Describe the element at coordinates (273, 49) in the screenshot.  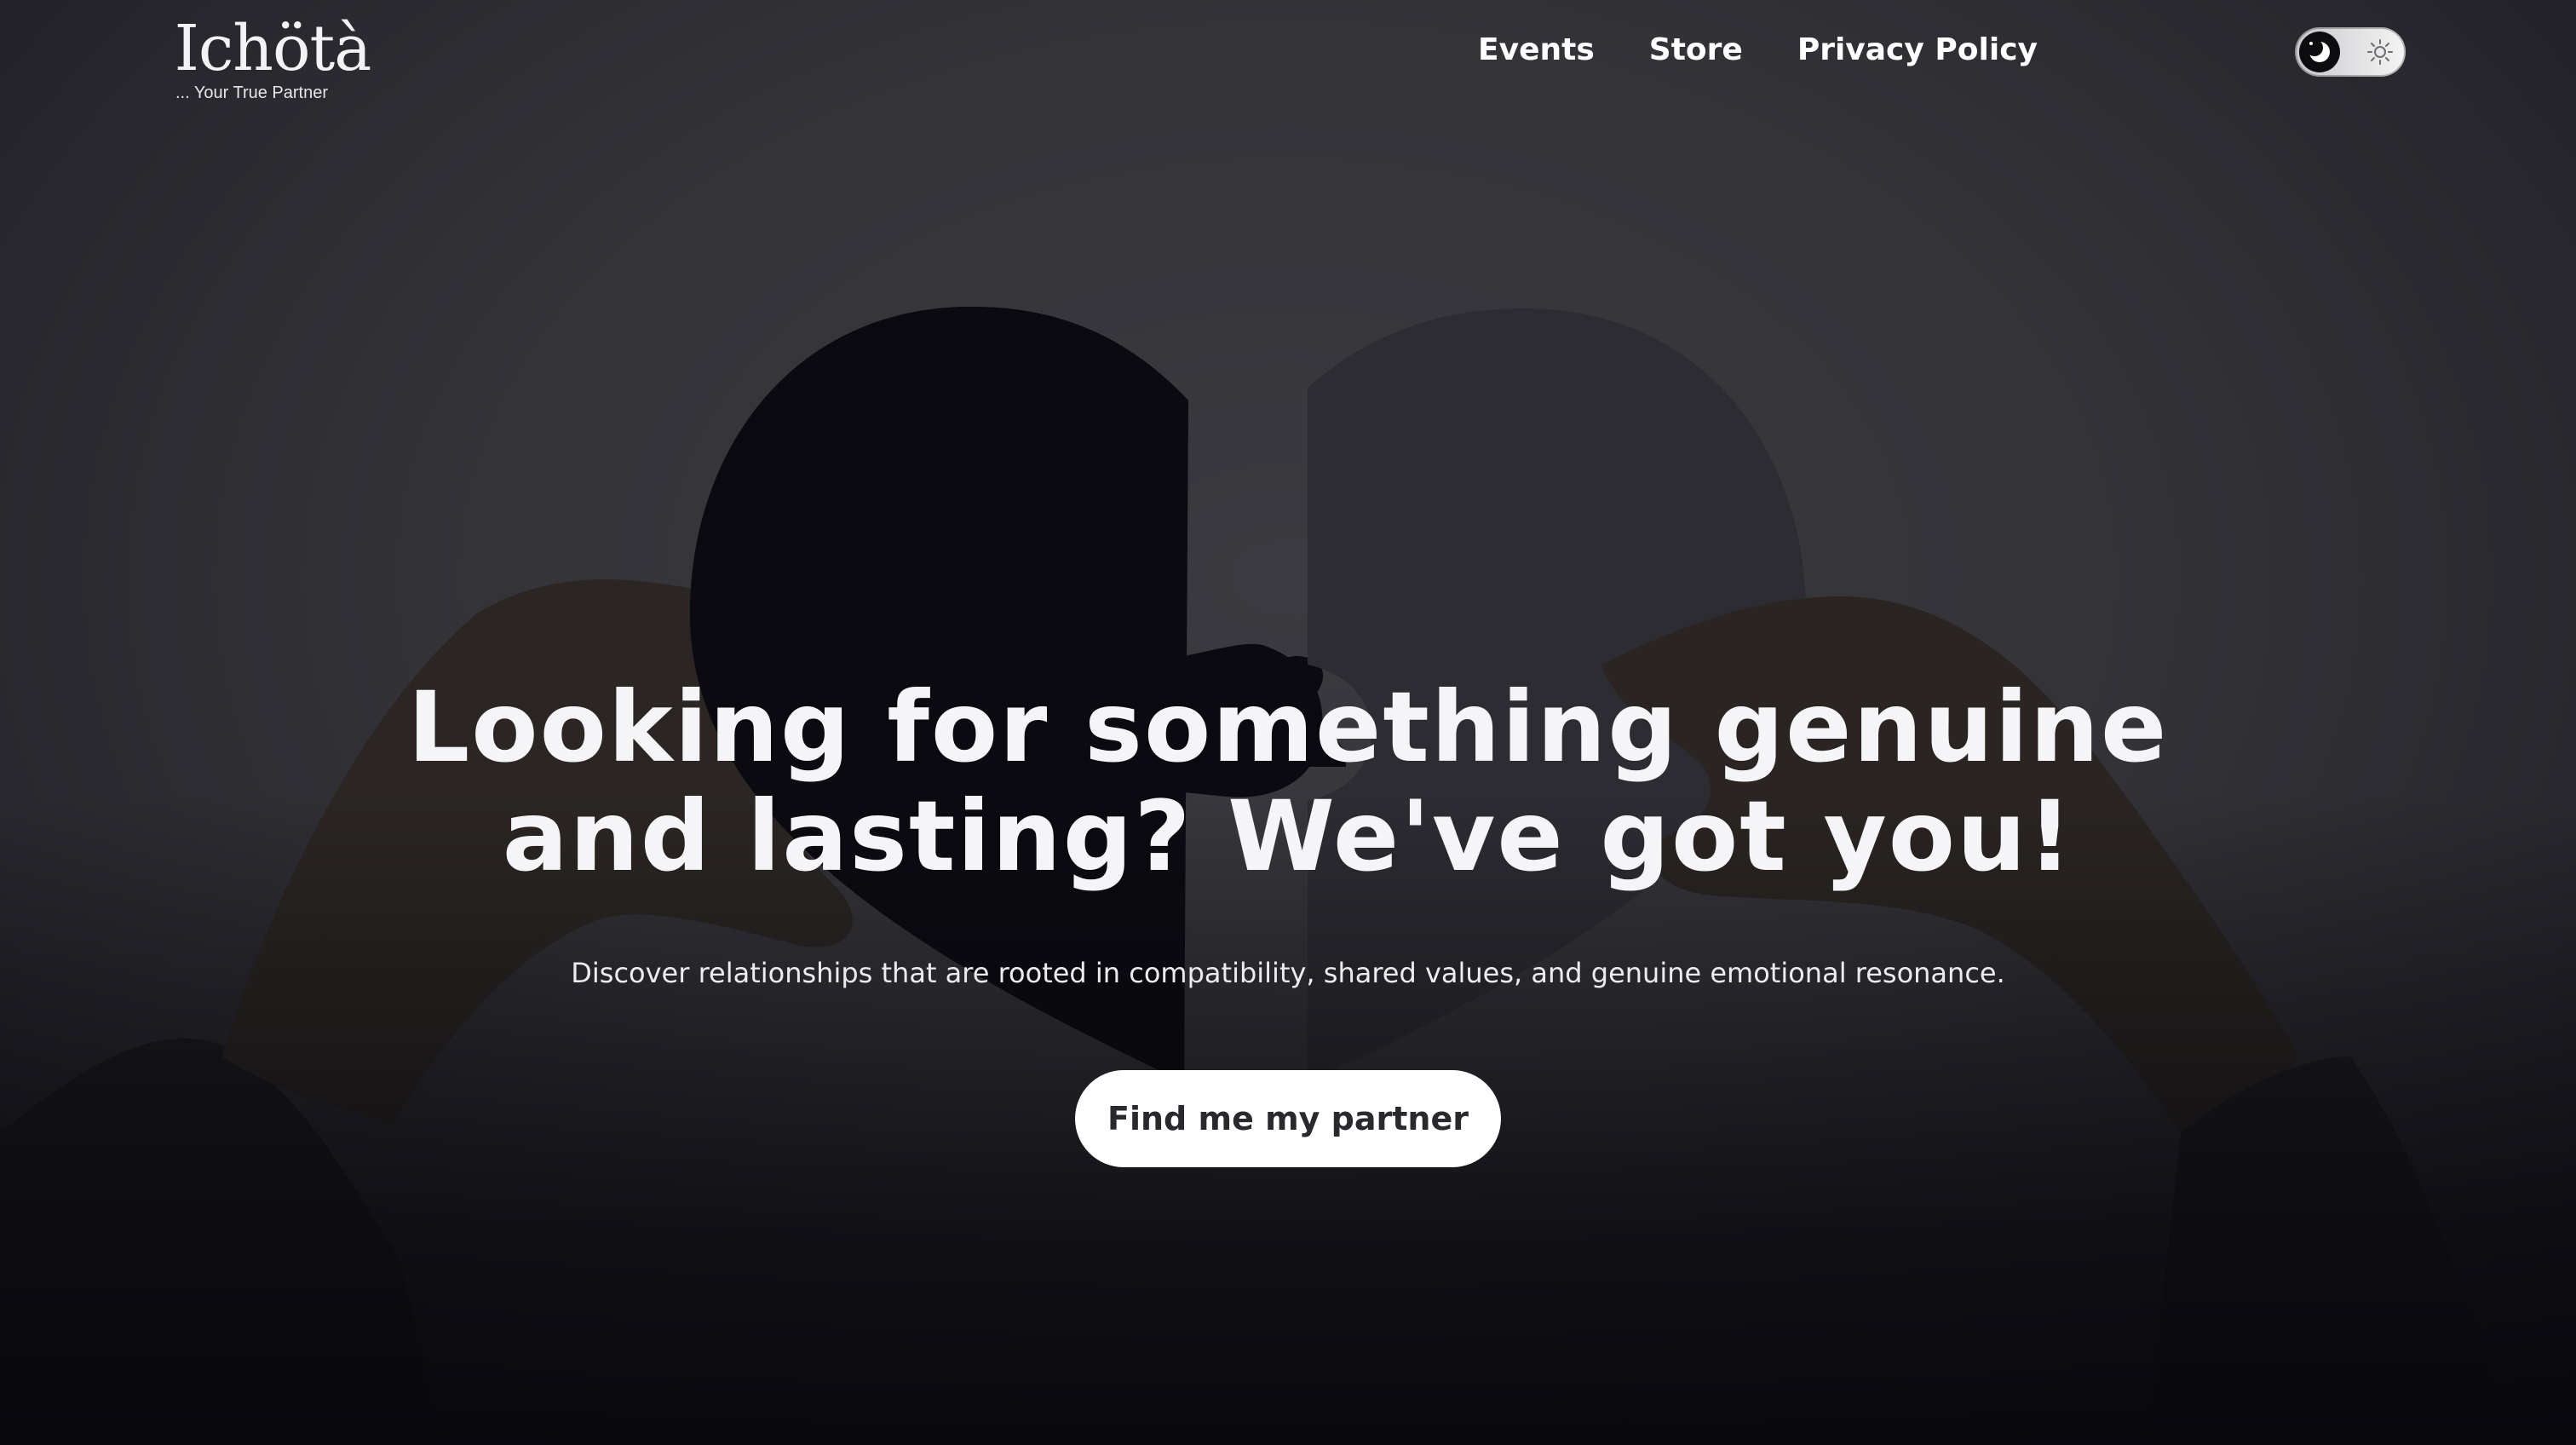
I see `brand-name: Ichötà` at that location.